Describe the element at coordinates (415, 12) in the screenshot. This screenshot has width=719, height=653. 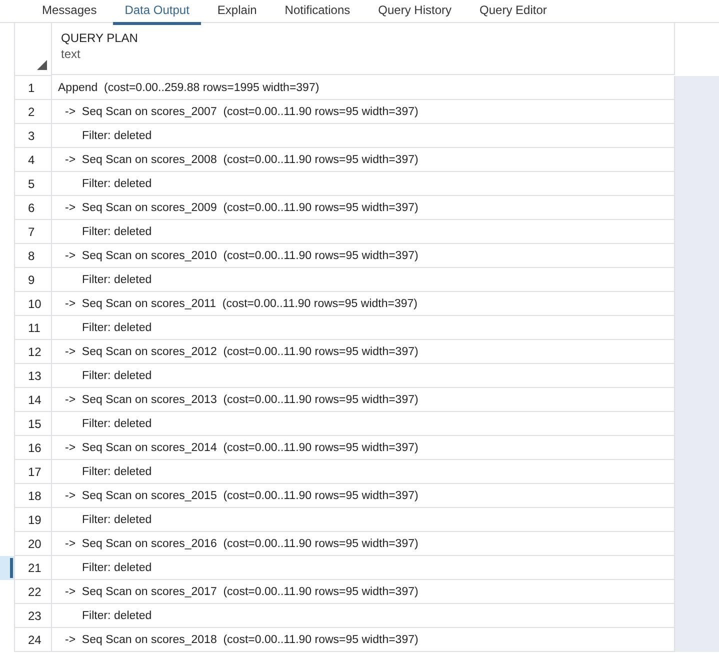
I see `tab: Query History` at that location.